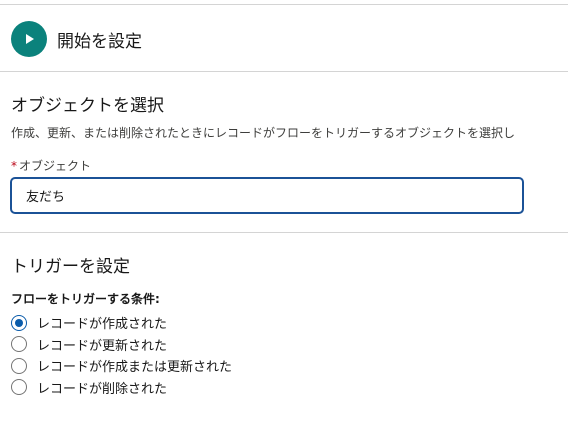 The width and height of the screenshot is (568, 422). I want to click on trigger-condition-label: フローをトリガーする条件:, so click(85, 299).